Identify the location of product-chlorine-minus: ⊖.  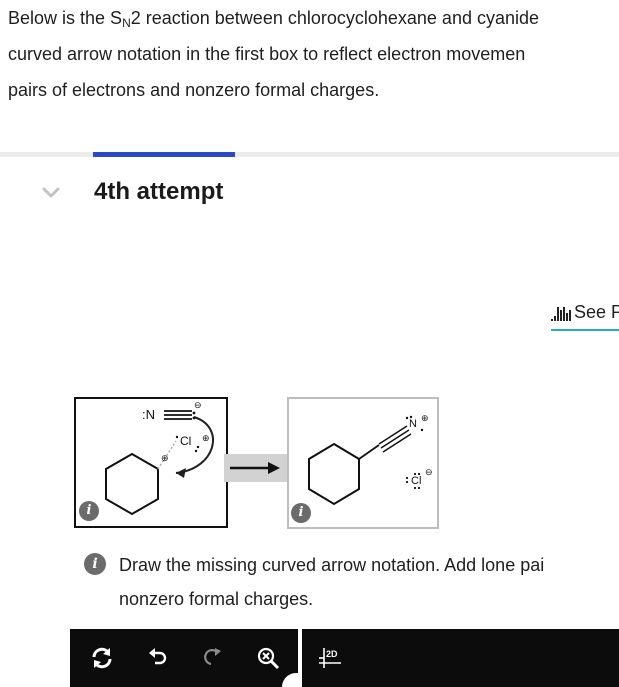
(429, 472).